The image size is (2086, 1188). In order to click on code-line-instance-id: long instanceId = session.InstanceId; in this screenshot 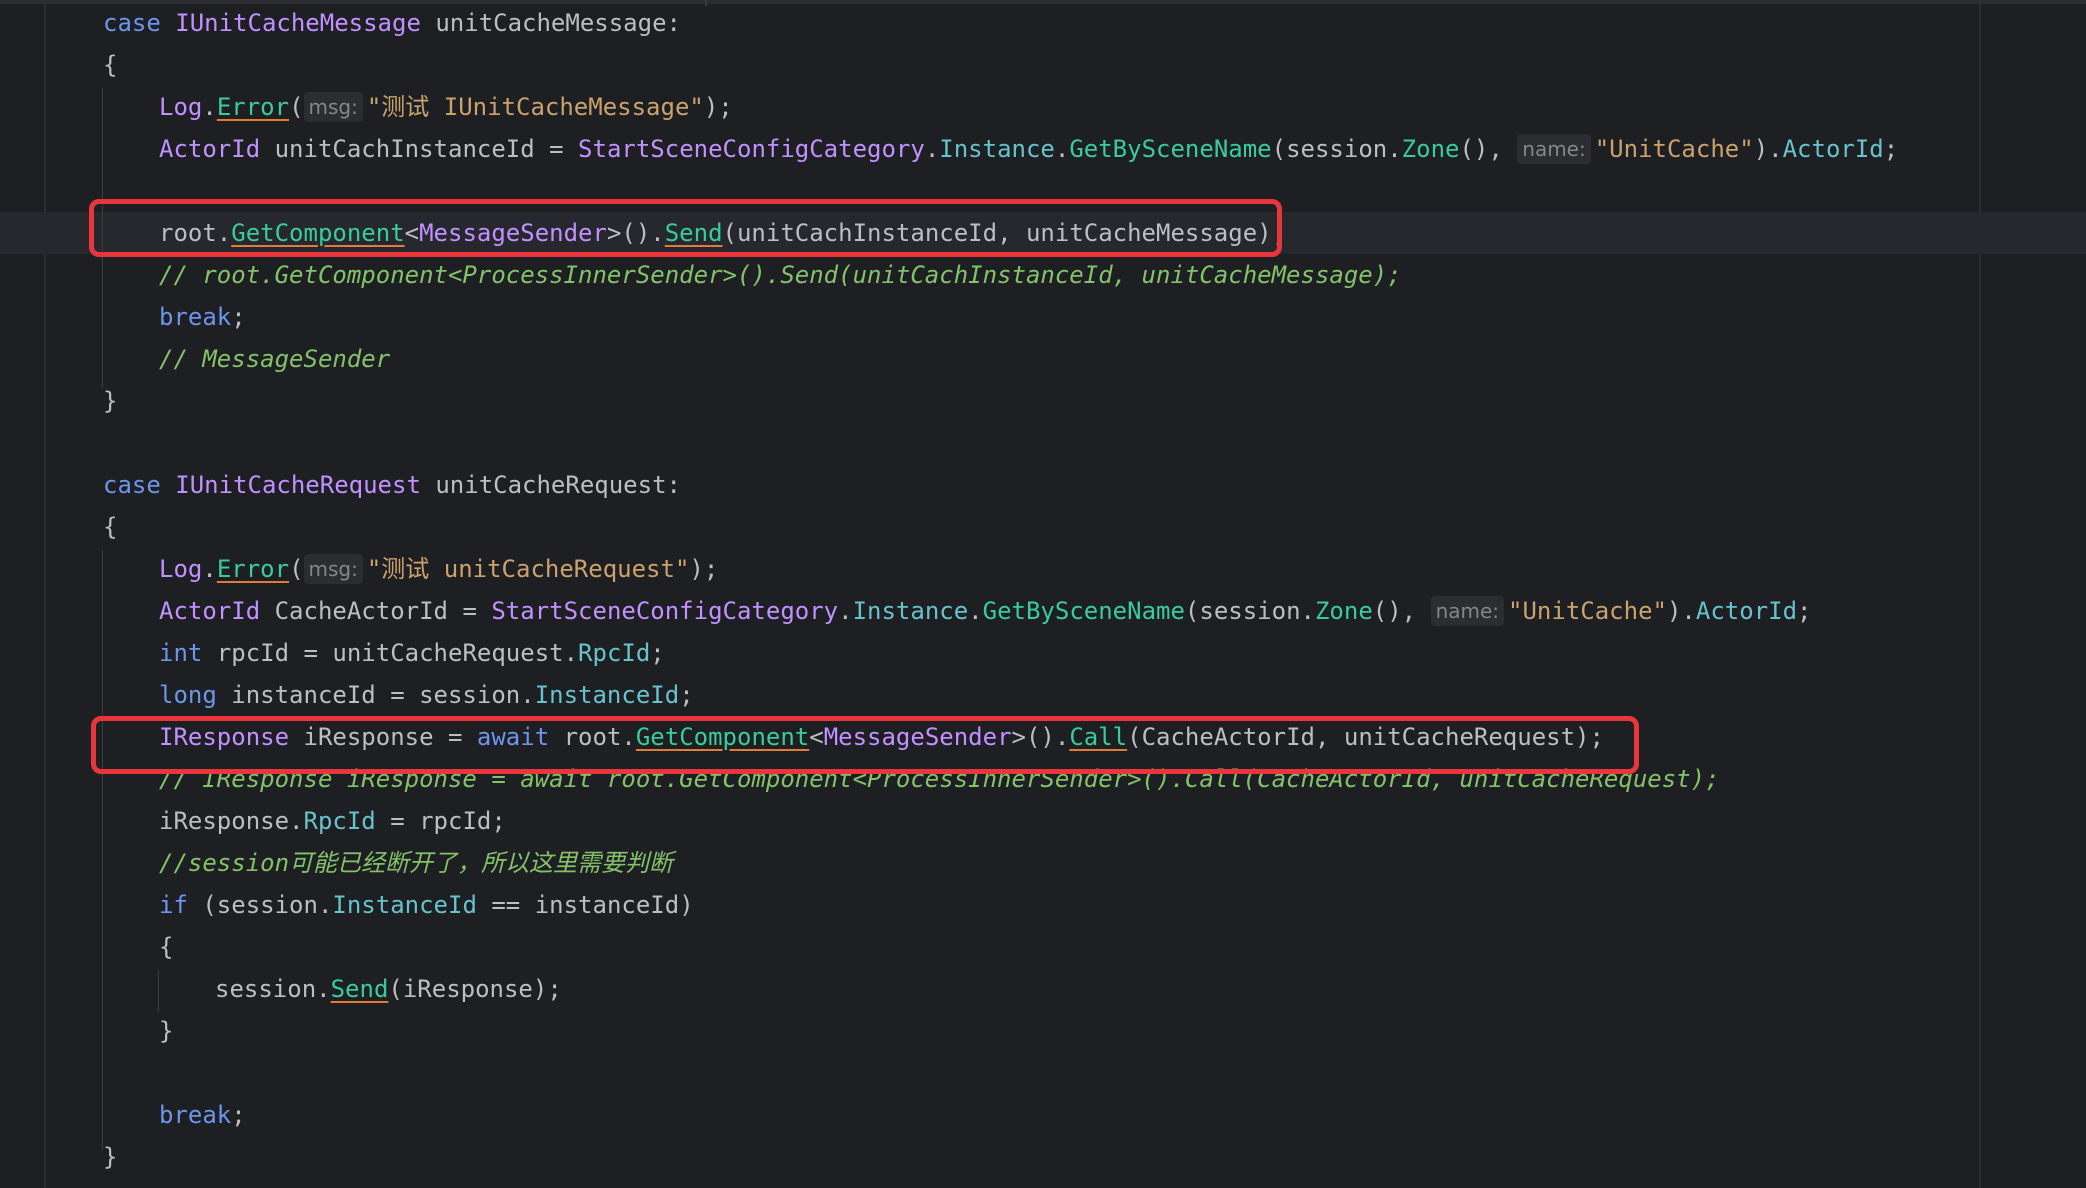, I will do `click(426, 695)`.